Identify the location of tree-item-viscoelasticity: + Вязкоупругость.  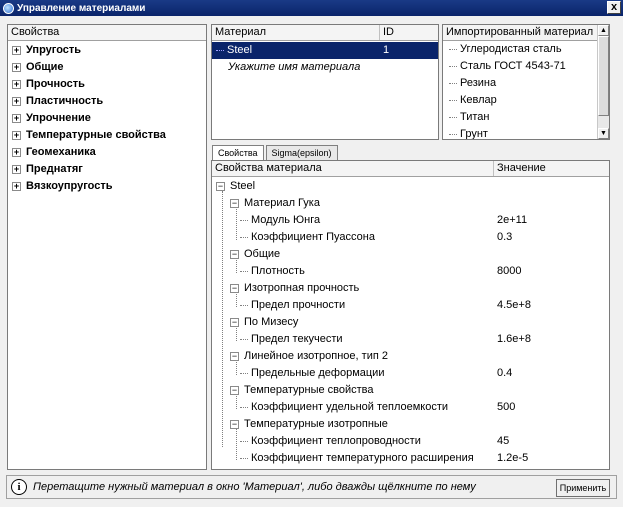
(107, 186).